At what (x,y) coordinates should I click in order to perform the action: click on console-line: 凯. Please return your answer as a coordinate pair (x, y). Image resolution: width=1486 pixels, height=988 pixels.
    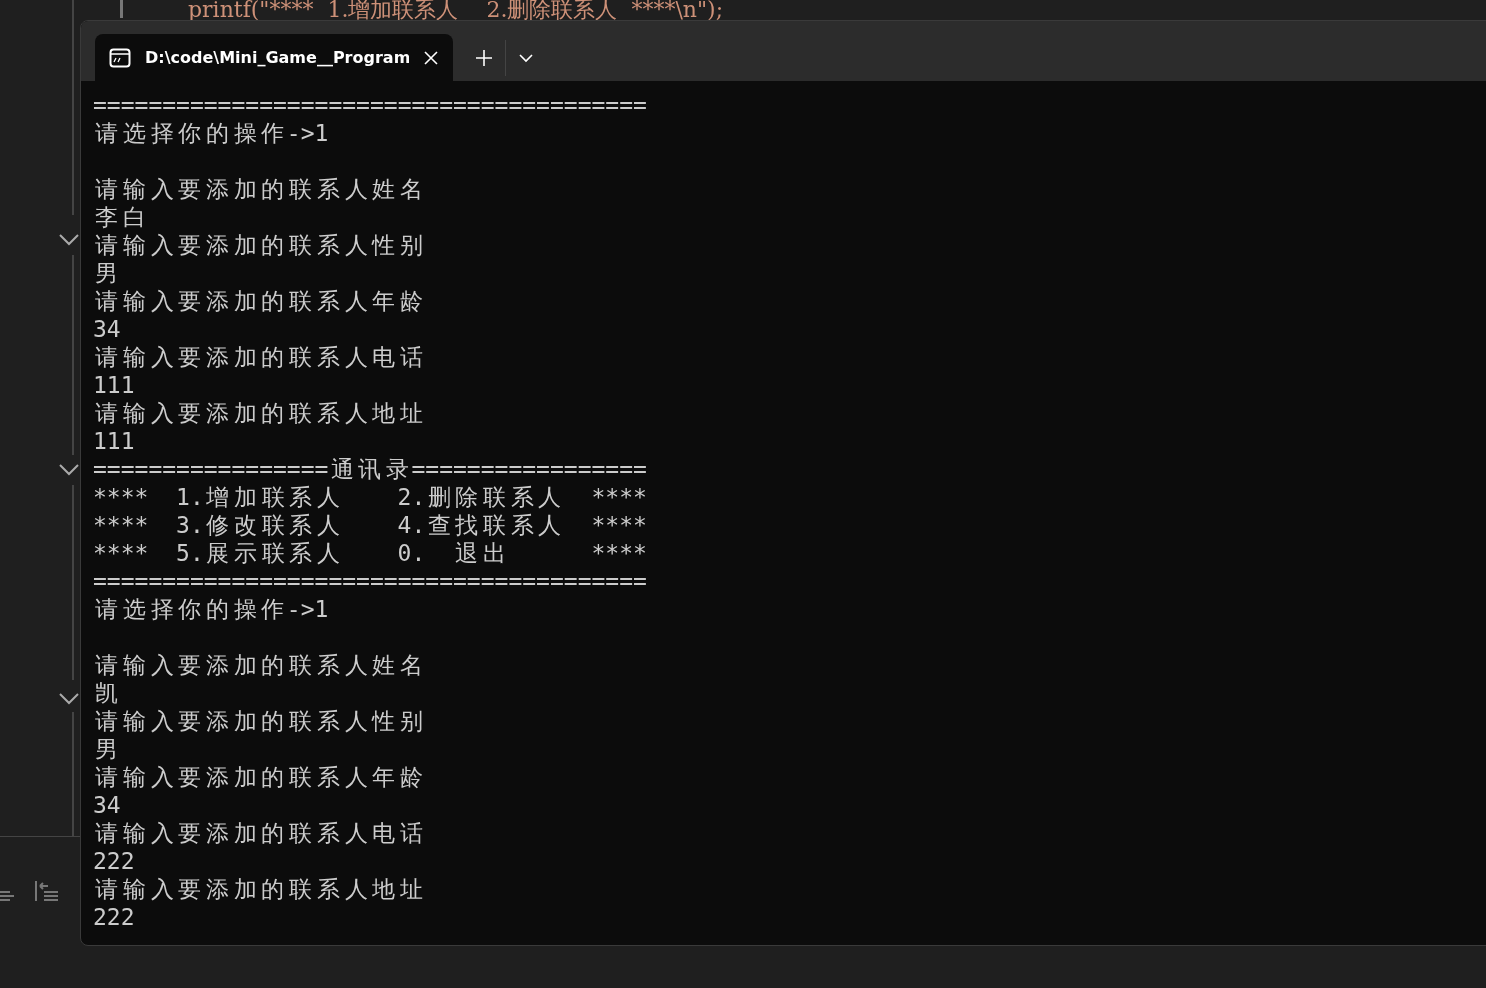
    Looking at the image, I should click on (107, 693).